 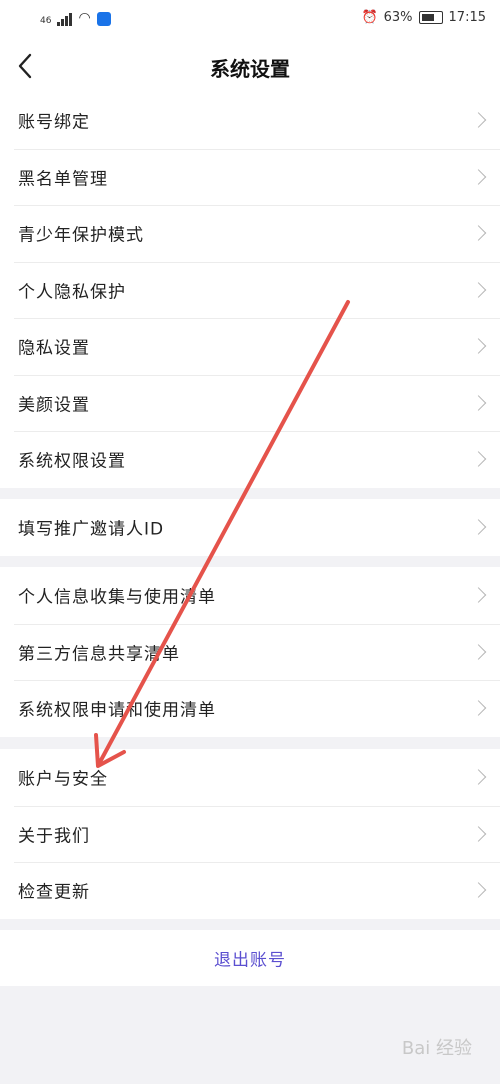 What do you see at coordinates (54, 892) in the screenshot?
I see `row-label: 检查更新` at bounding box center [54, 892].